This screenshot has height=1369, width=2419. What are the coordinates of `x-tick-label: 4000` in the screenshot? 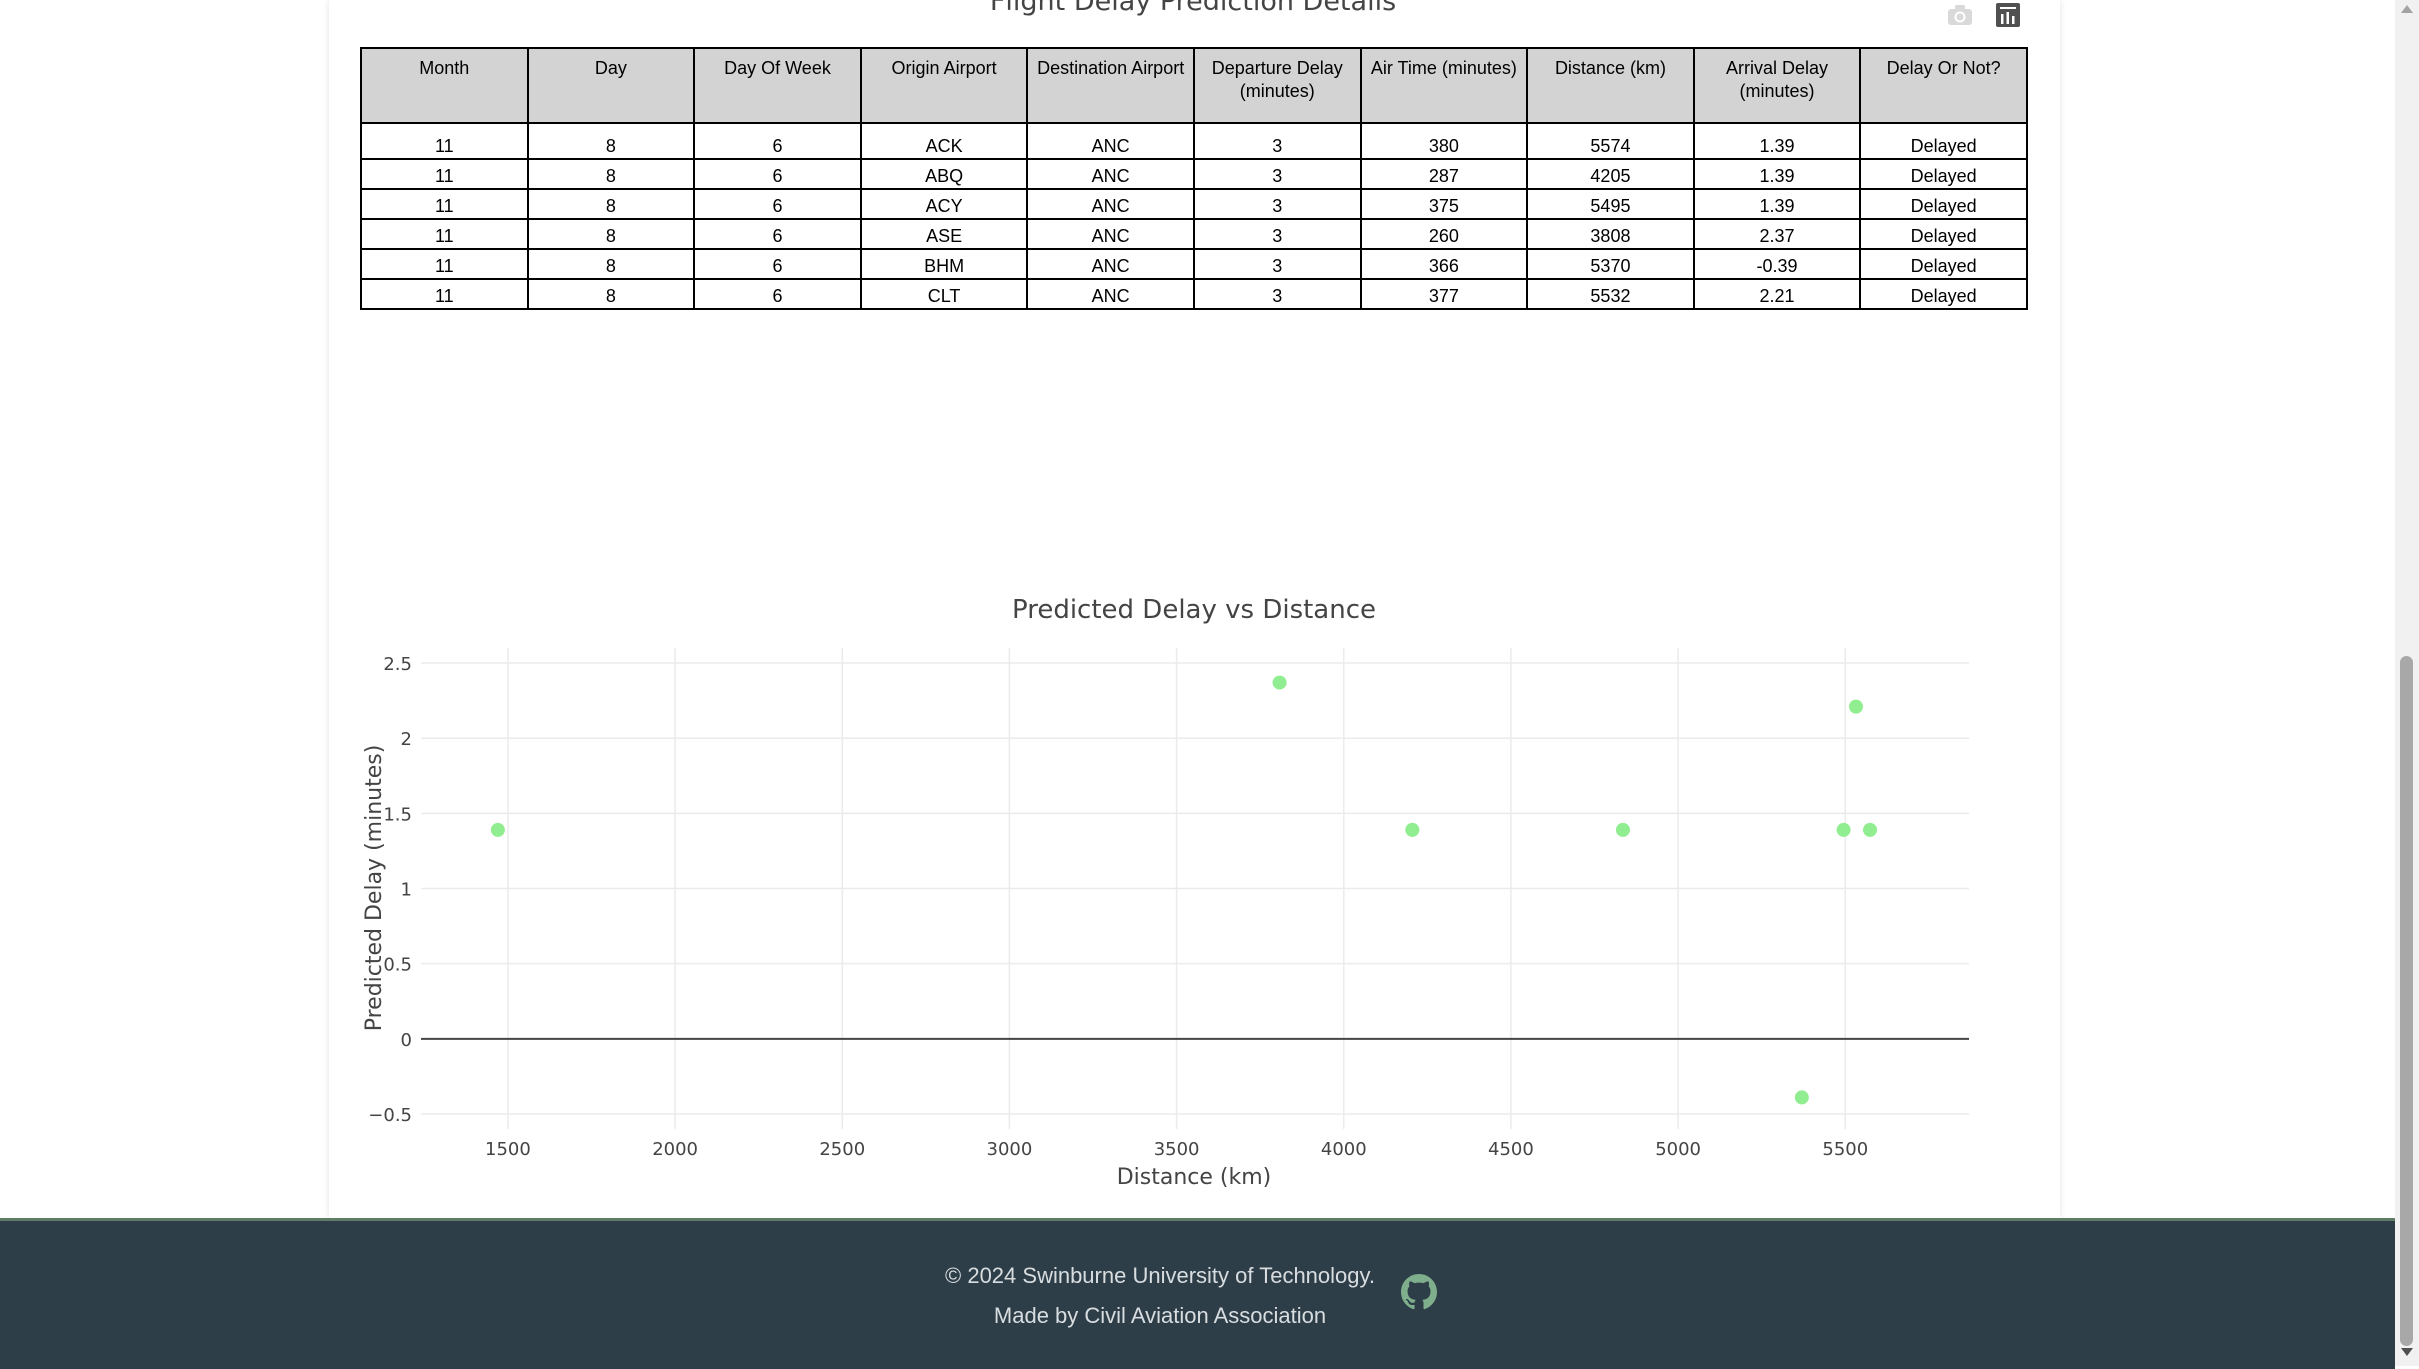 It's located at (1344, 1149).